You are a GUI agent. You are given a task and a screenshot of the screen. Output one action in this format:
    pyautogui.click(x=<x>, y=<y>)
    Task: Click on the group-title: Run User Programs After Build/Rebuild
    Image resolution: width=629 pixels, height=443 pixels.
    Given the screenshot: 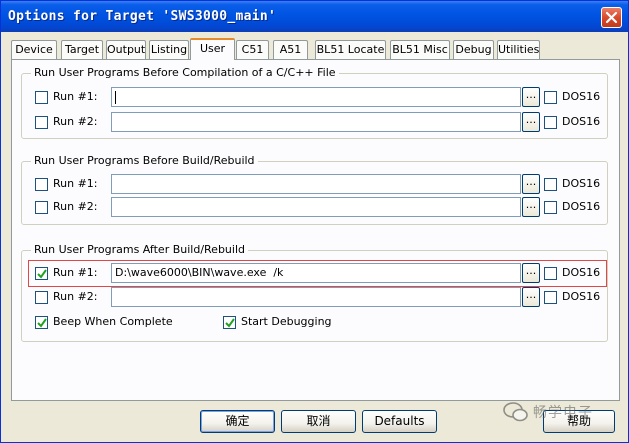 What is the action you would take?
    pyautogui.click(x=139, y=250)
    